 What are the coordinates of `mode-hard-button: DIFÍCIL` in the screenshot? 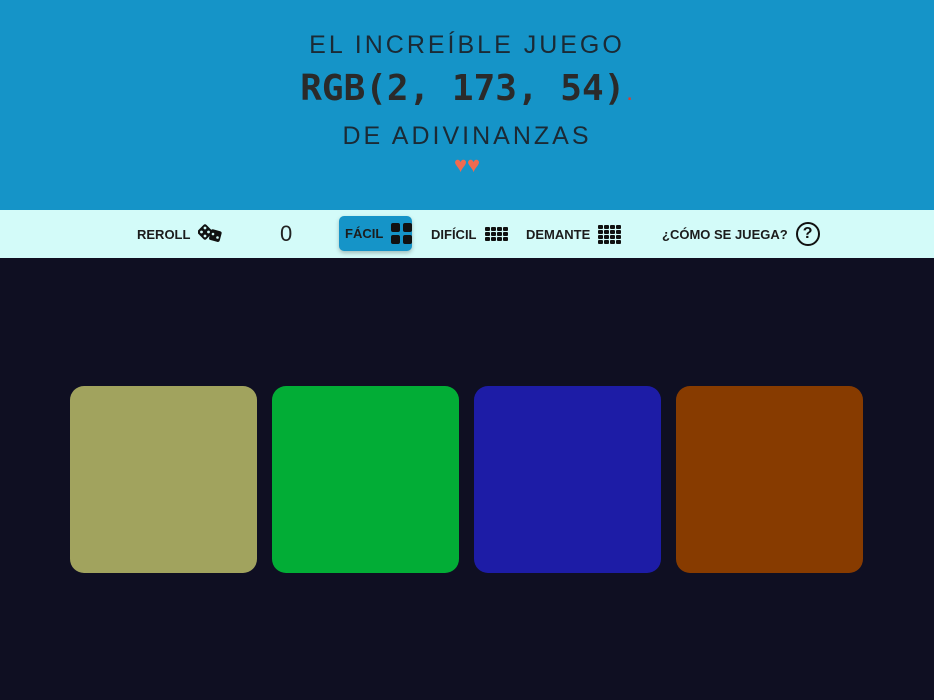 It's located at (469, 234).